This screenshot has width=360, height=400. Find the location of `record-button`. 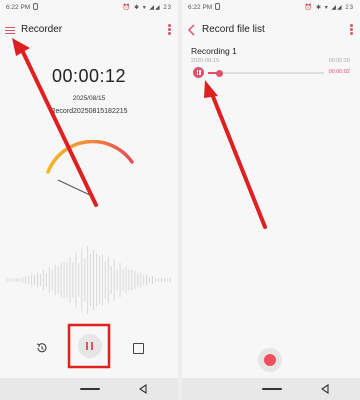

record-button is located at coordinates (270, 360).